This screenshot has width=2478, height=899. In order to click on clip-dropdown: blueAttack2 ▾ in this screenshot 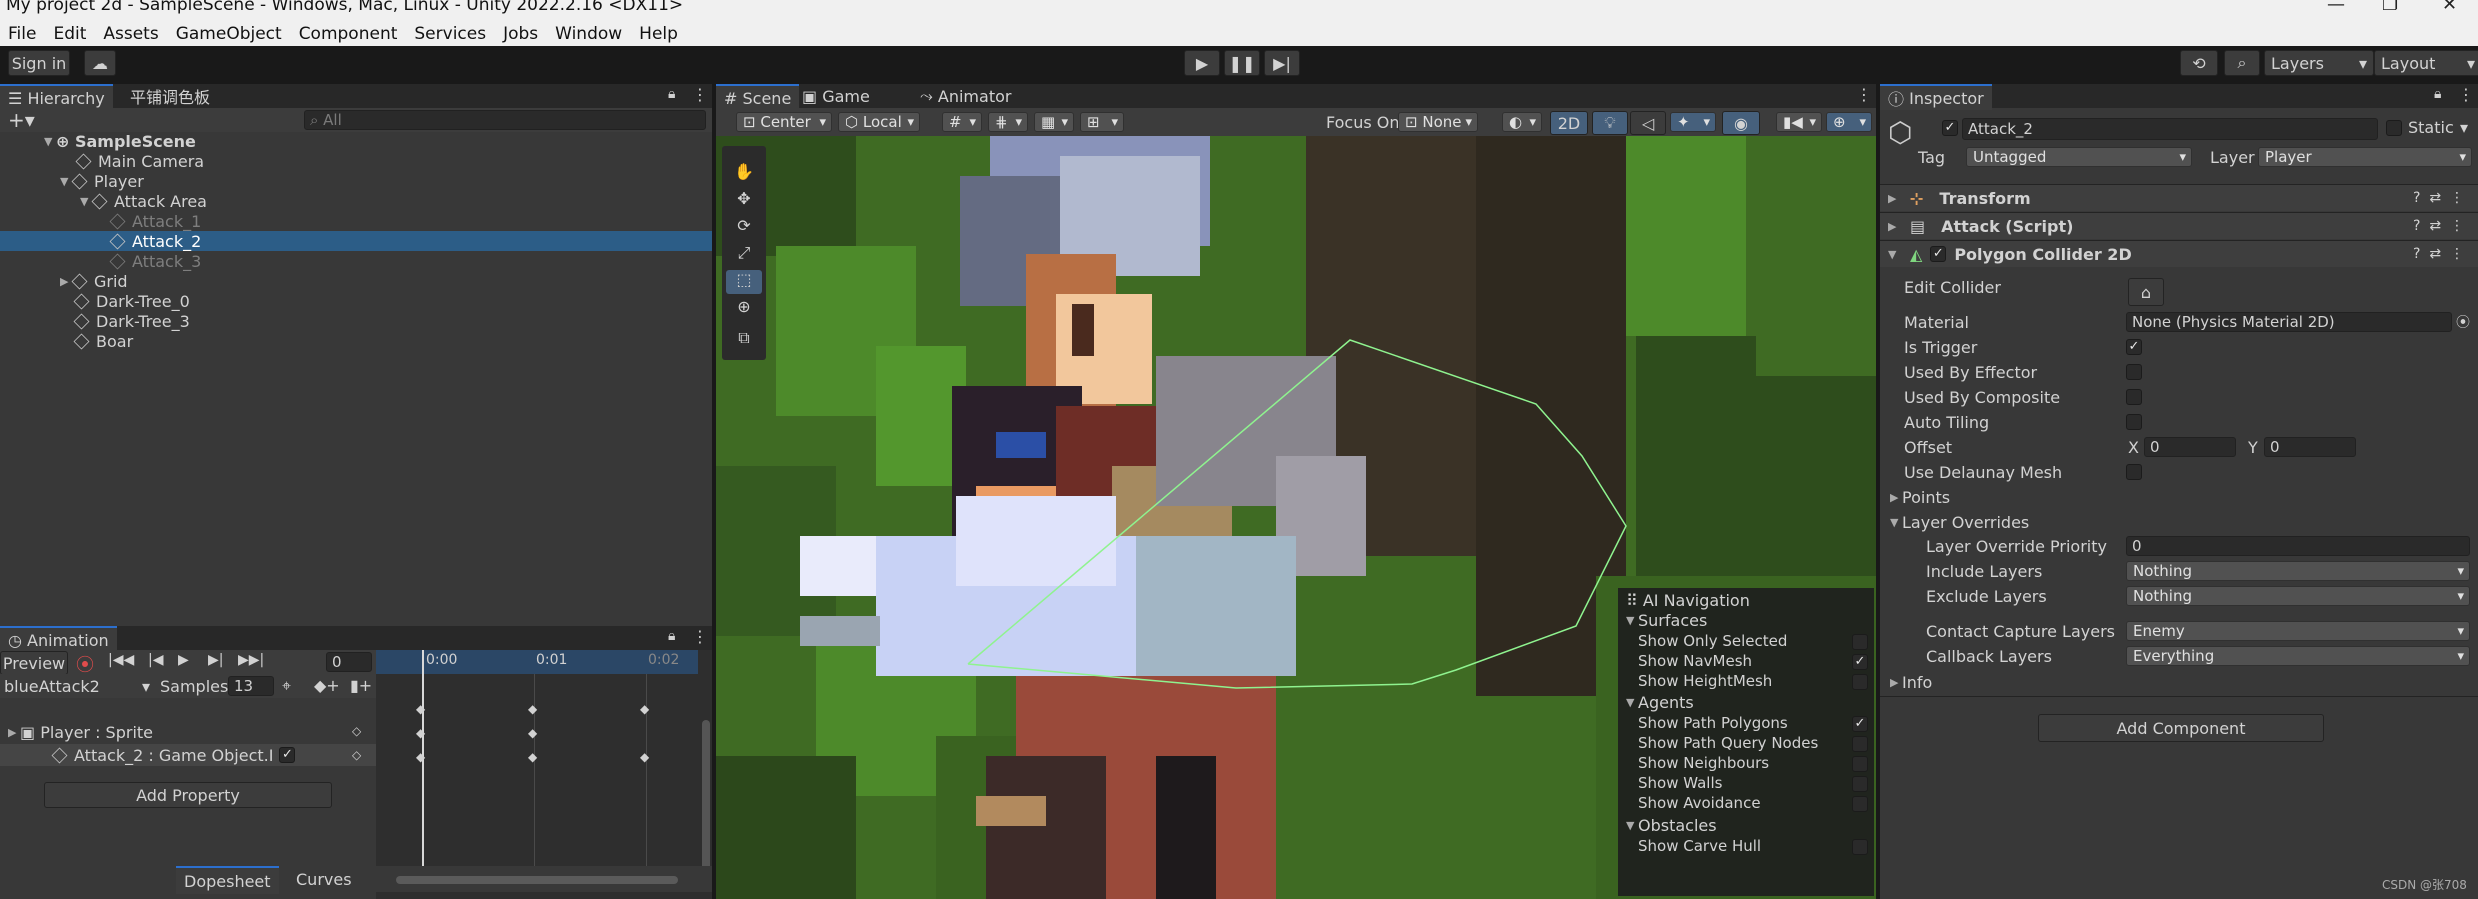, I will do `click(79, 686)`.